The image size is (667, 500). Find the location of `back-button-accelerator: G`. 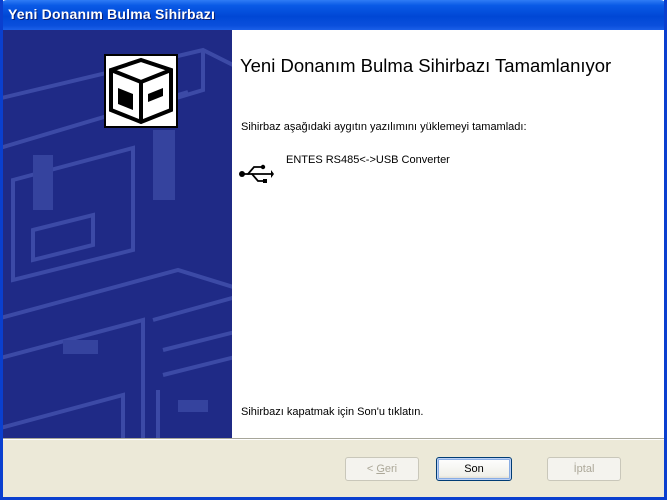

back-button-accelerator: G is located at coordinates (380, 469).